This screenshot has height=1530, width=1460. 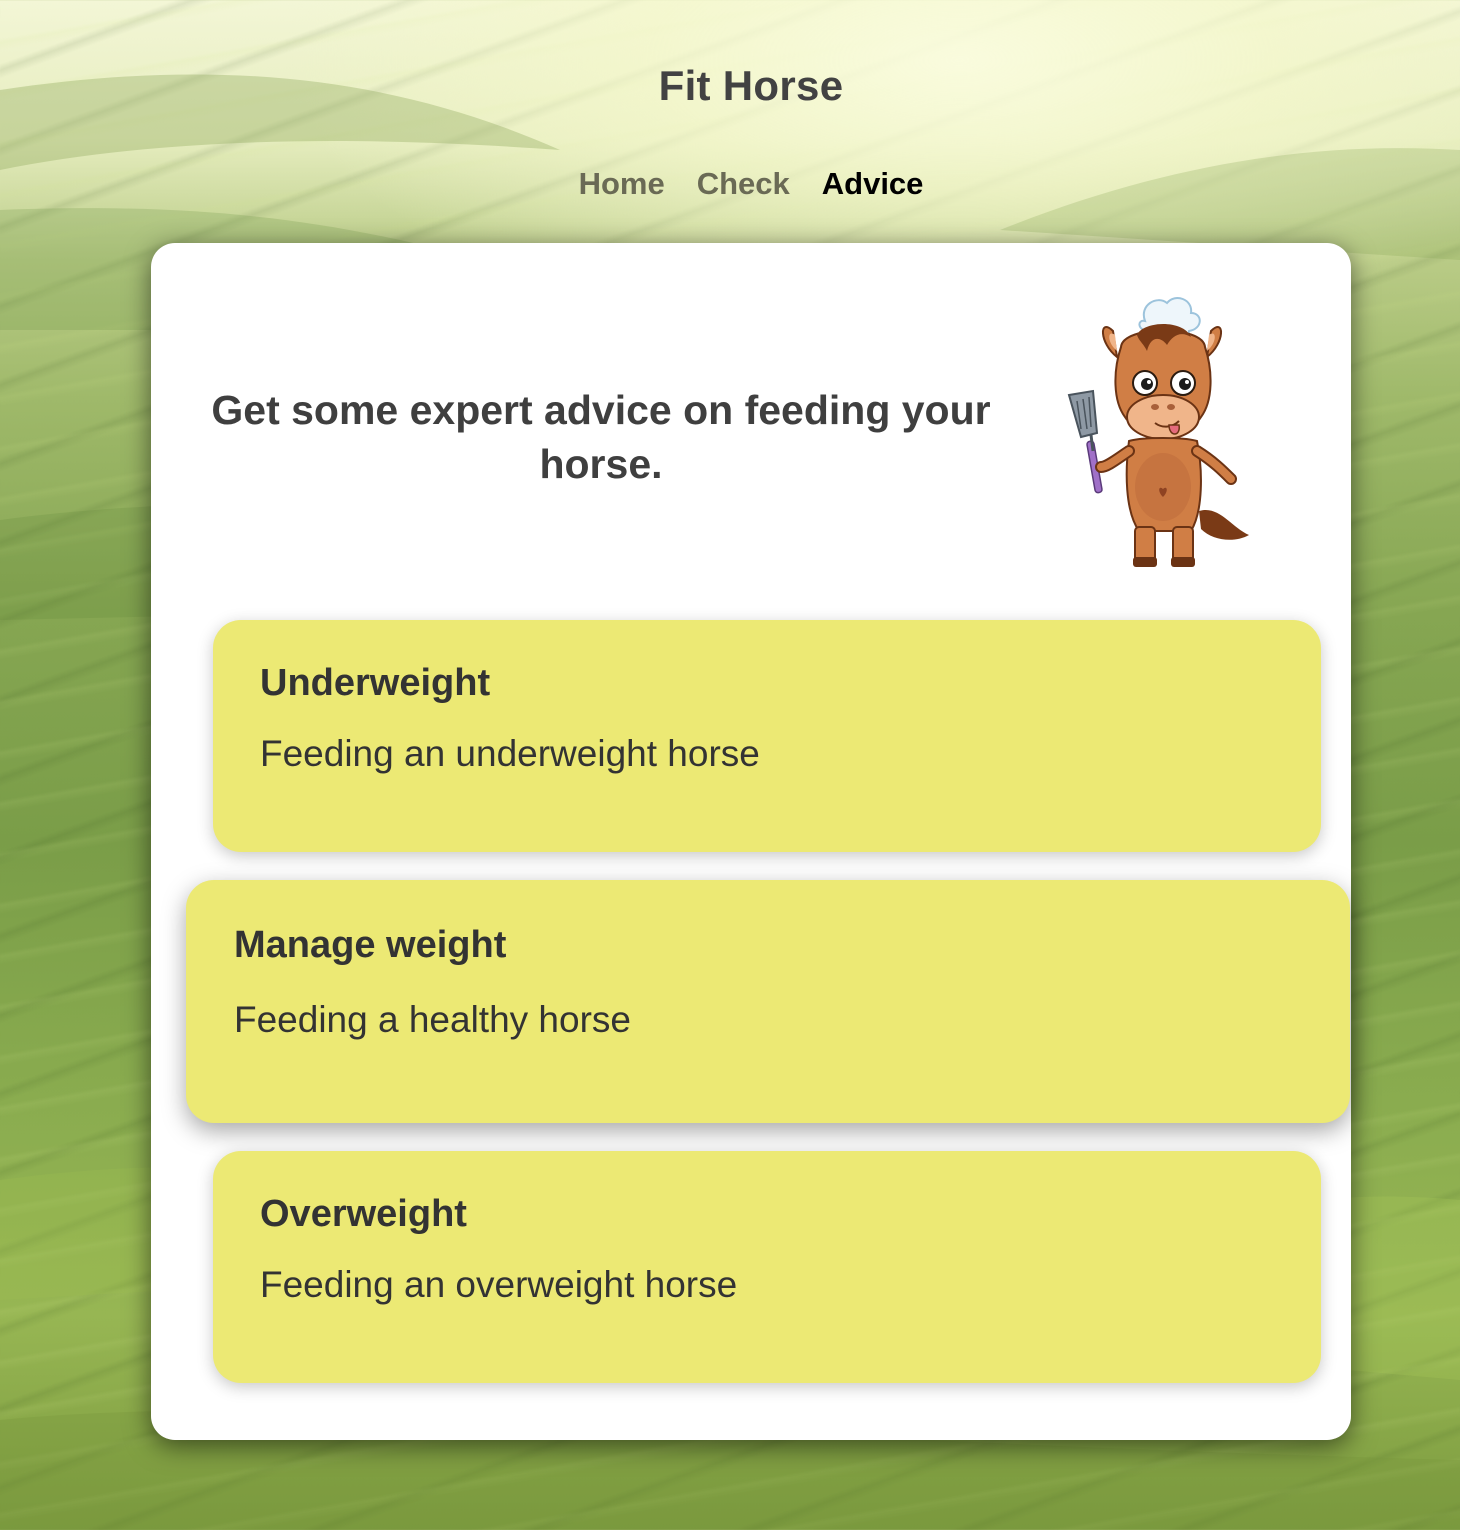 I want to click on site-title: Fit Horse, so click(x=751, y=85).